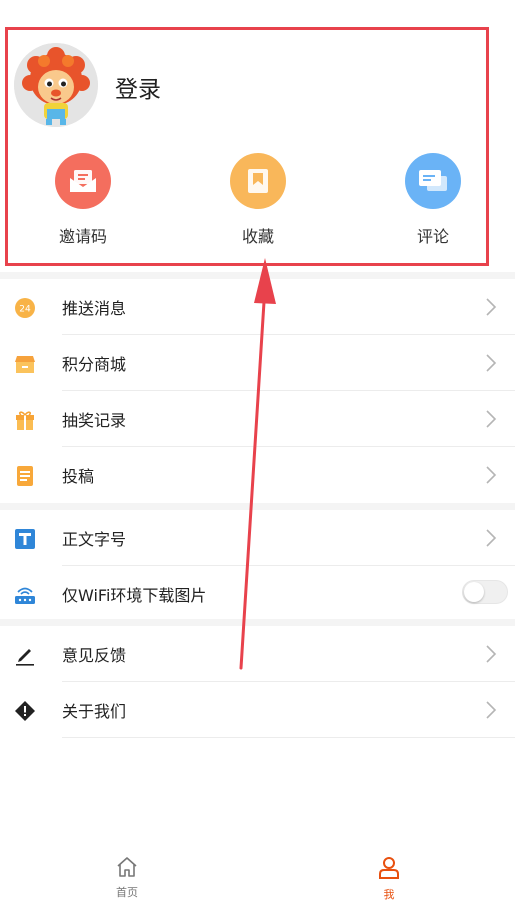 This screenshot has height=902, width=515. I want to click on lion-mascot-icon, so click(56, 85).